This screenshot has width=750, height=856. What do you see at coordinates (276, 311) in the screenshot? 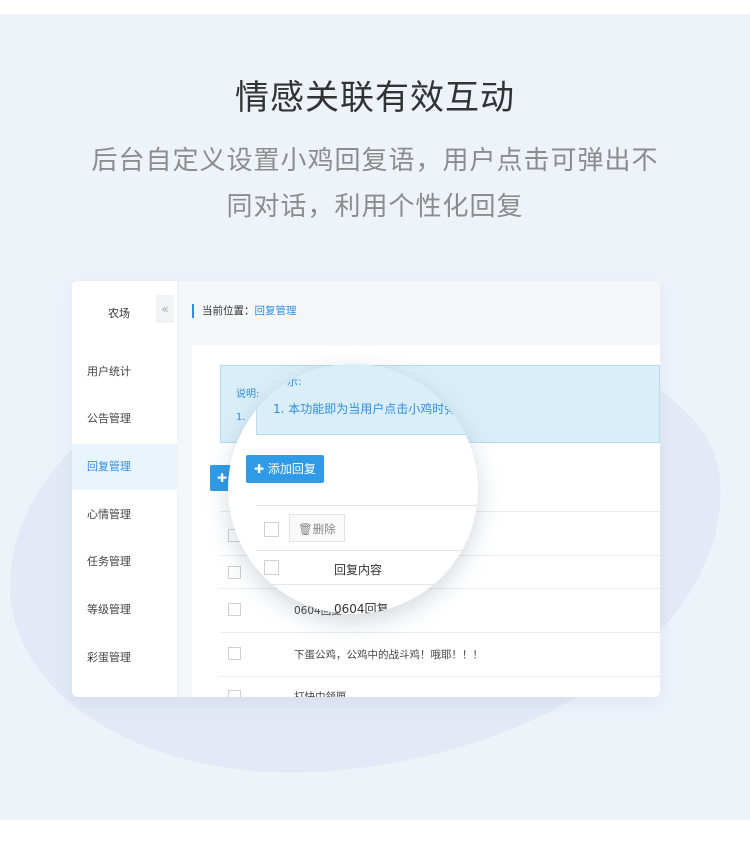
I see `breadcrumb-current: 回复管理` at bounding box center [276, 311].